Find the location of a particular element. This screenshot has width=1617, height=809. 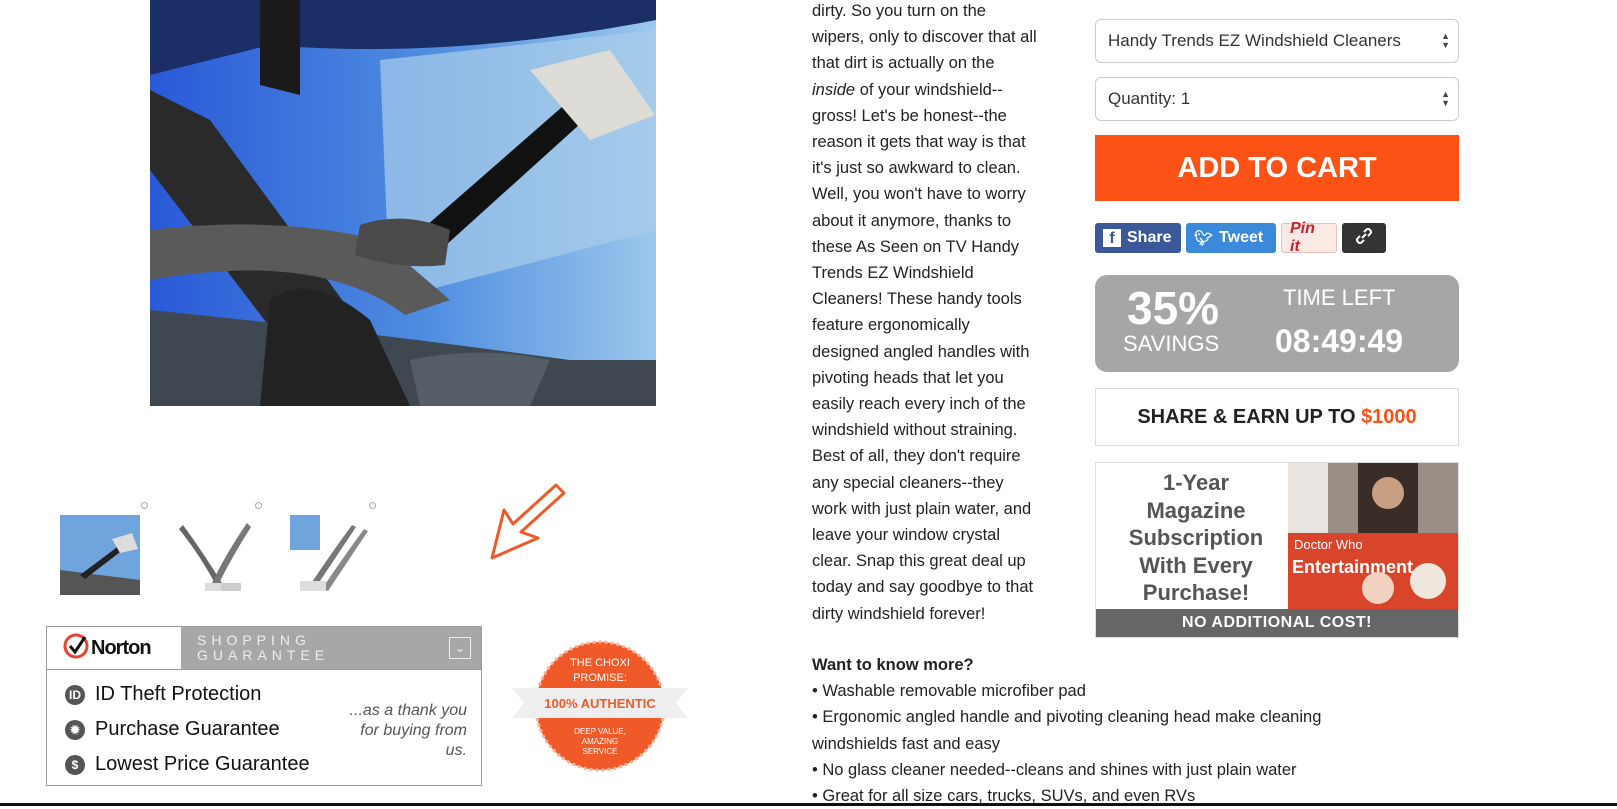

choxi-line5: SERVICE is located at coordinates (600, 751).